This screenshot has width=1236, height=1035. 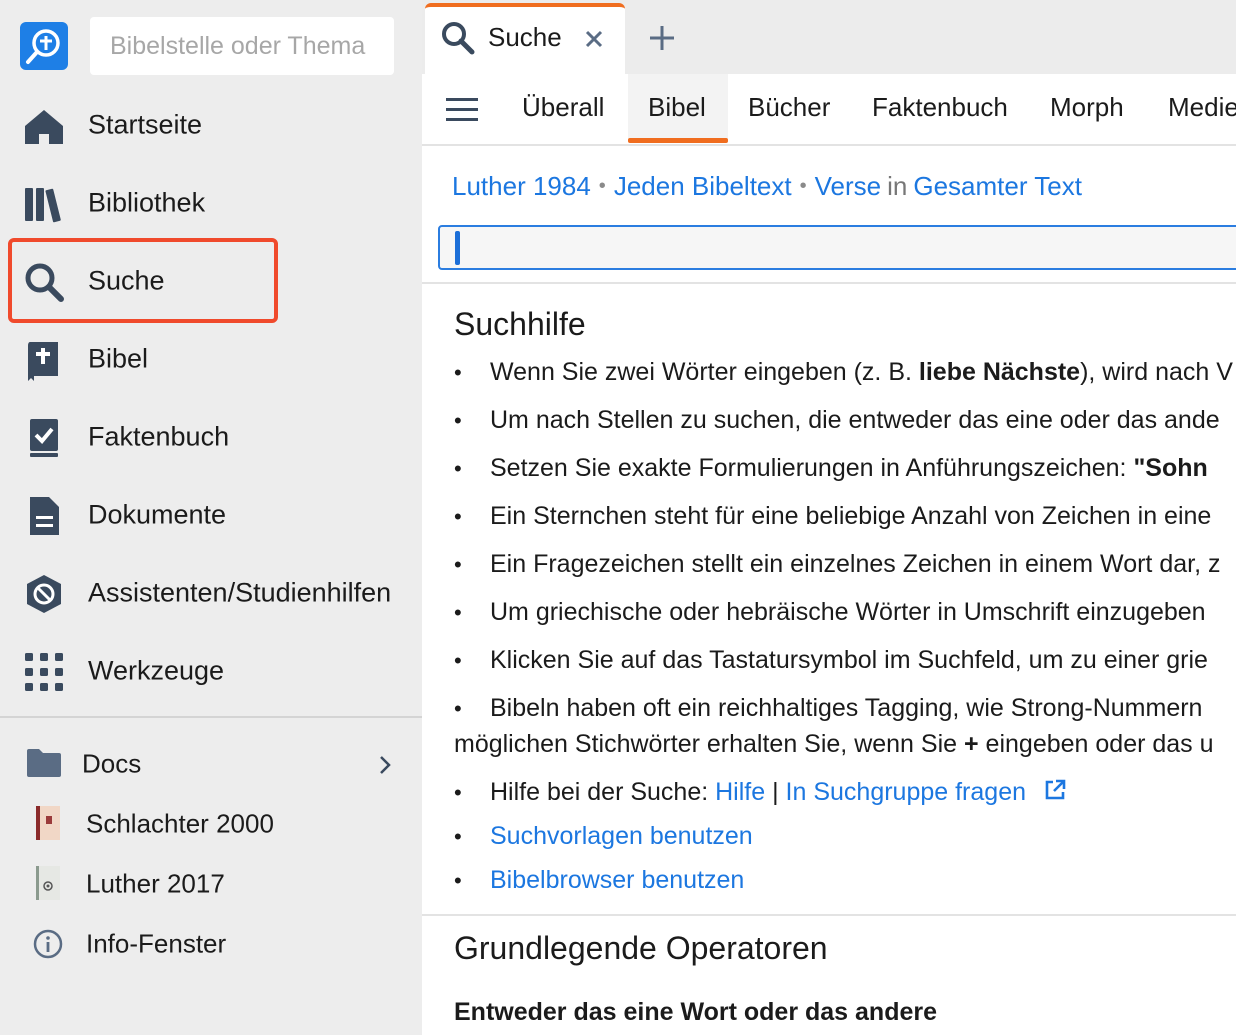 I want to click on recent-resource-schlachter: Schlachter 2000, so click(x=211, y=824).